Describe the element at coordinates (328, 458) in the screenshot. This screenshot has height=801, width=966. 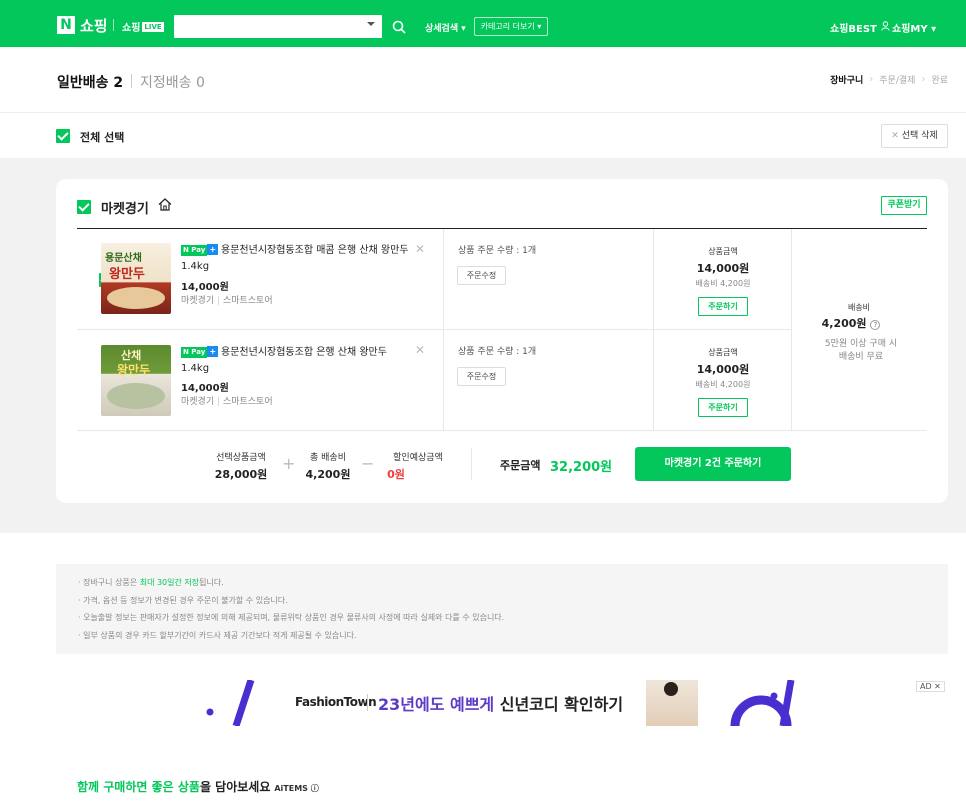
I see `total-shipping-label: 총 배송비` at that location.